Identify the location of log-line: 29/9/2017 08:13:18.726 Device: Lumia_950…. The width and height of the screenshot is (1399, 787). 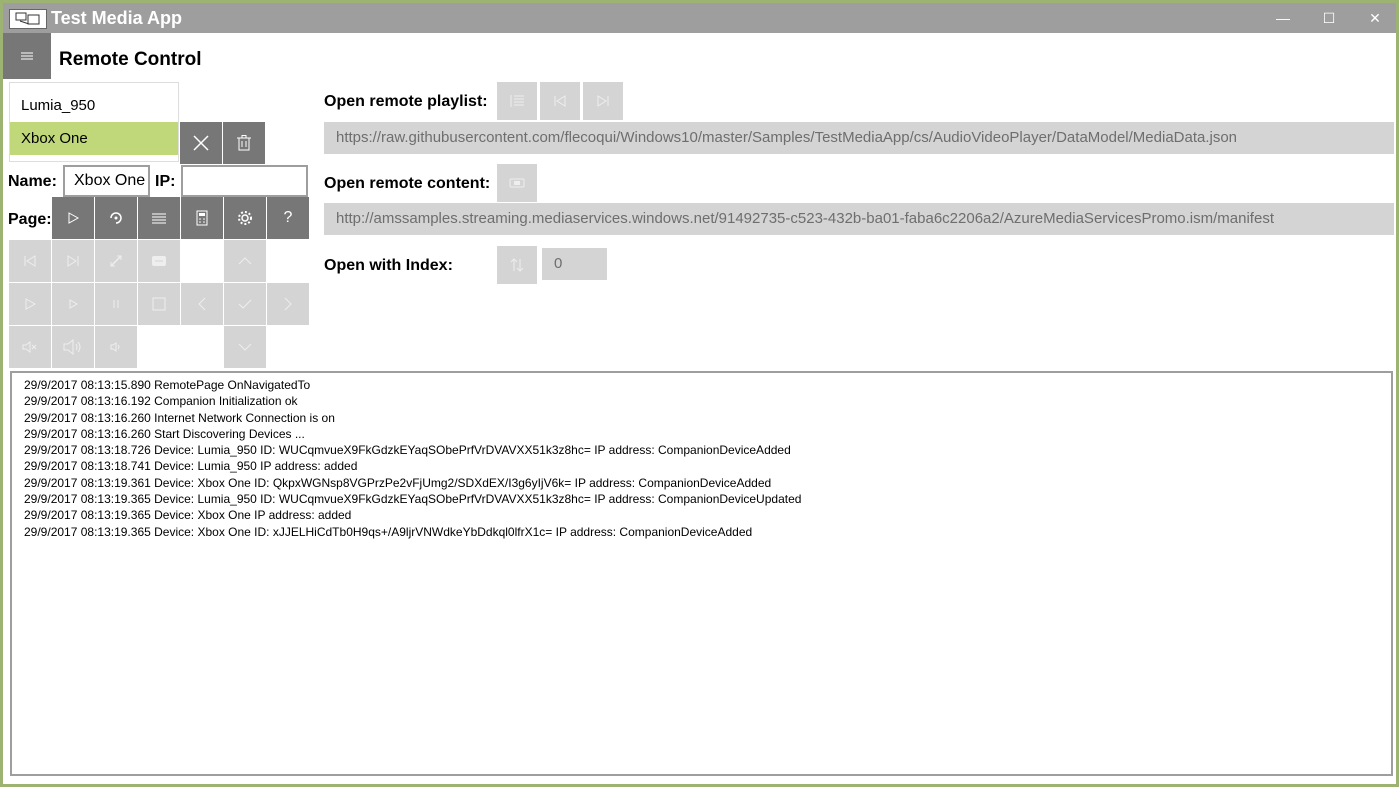
(407, 450).